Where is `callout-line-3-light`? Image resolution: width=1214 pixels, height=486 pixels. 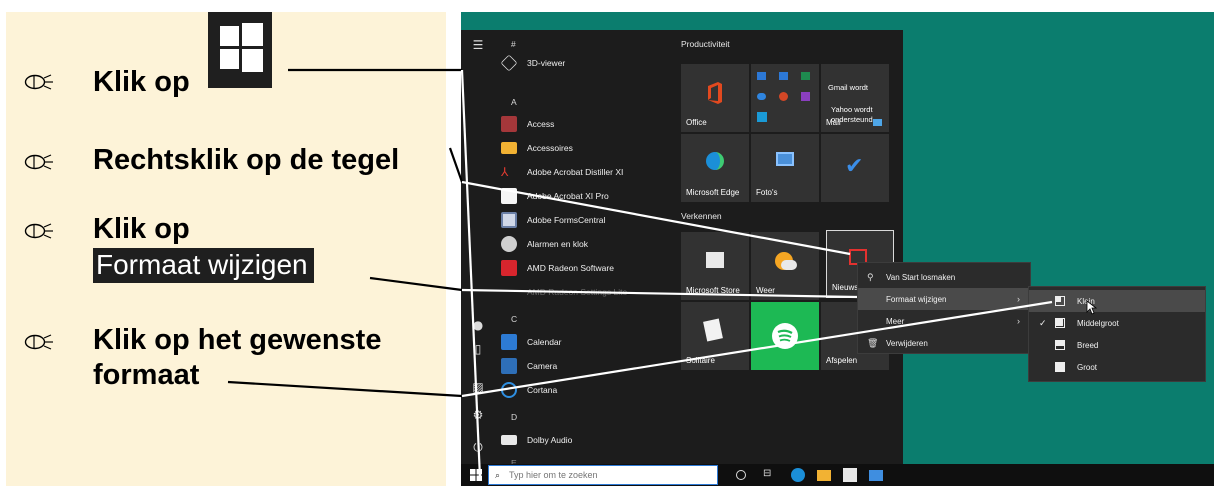
callout-line-3-light is located at coordinates (659, 293).